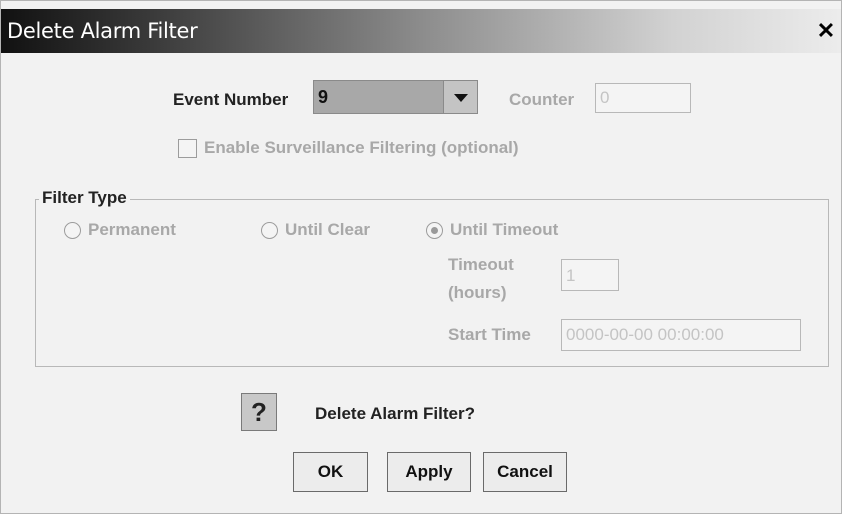 Image resolution: width=842 pixels, height=514 pixels. What do you see at coordinates (102, 31) in the screenshot?
I see `dialog-title: Delete Alarm Filter` at bounding box center [102, 31].